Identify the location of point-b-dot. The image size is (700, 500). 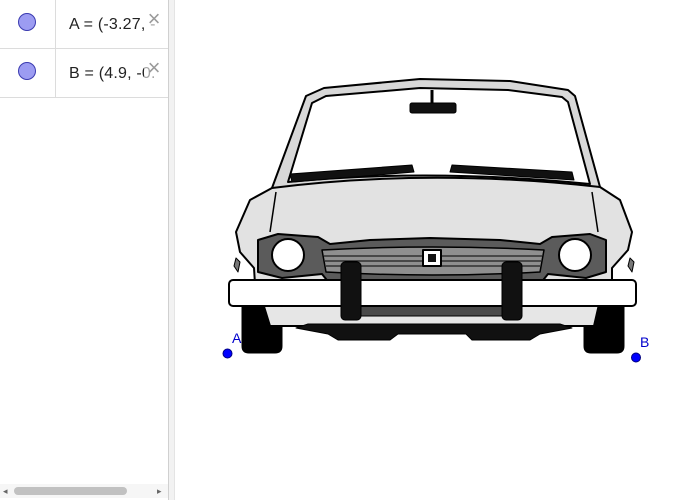
(636, 357).